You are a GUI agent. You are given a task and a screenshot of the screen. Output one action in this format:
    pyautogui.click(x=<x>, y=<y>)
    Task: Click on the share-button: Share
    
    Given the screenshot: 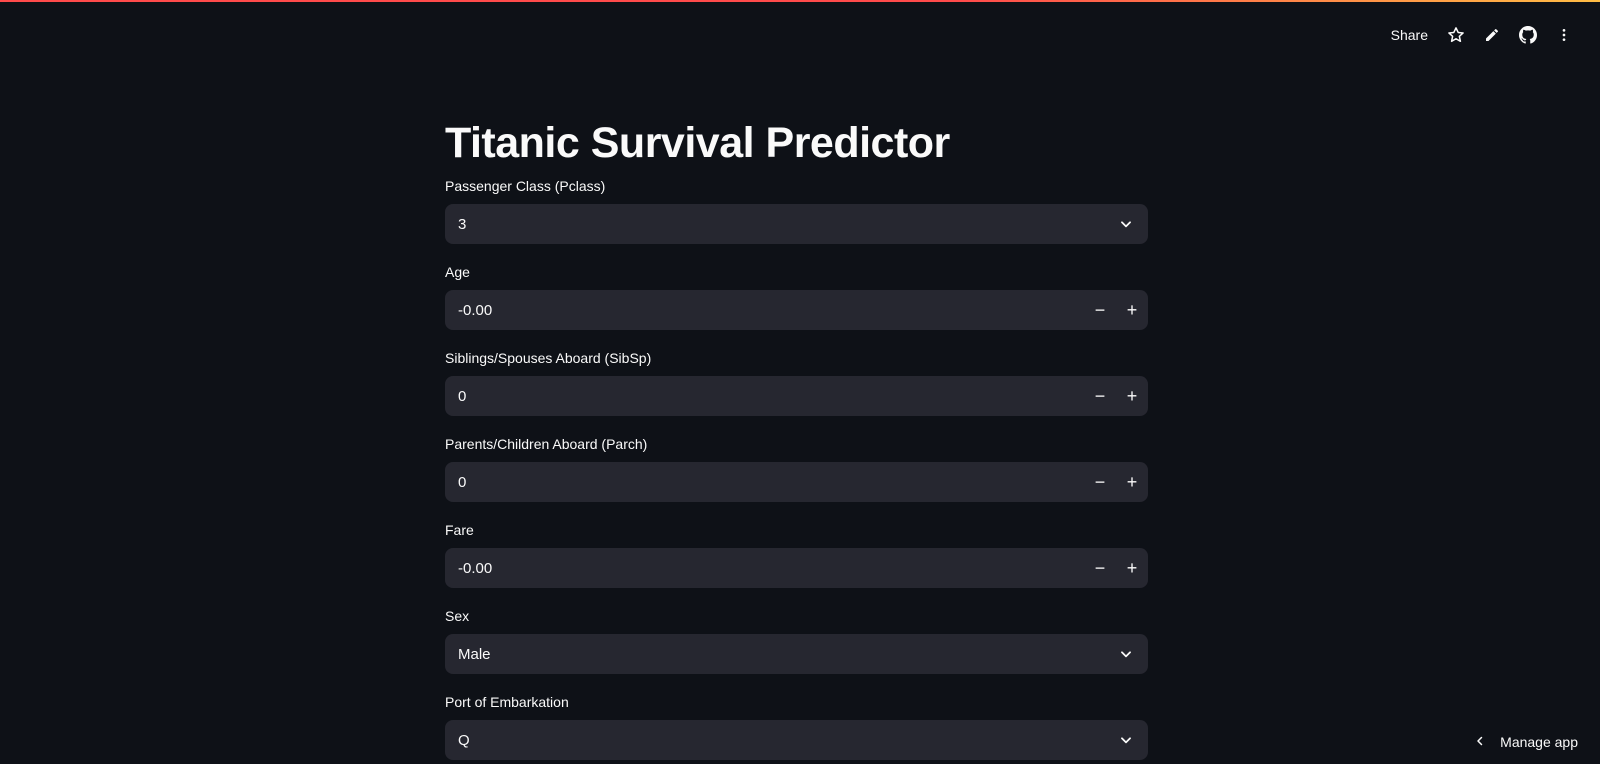 What is the action you would take?
    pyautogui.click(x=1409, y=35)
    